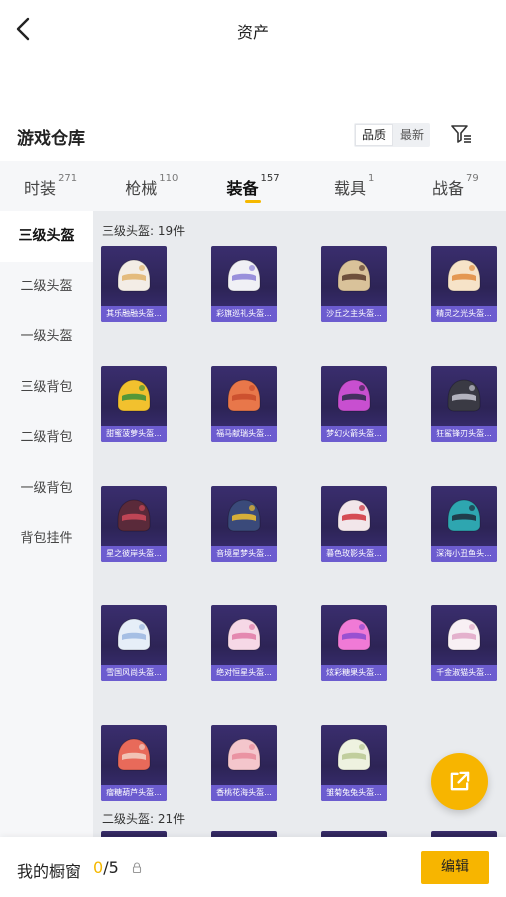 The image size is (506, 897). I want to click on tab-vehicles: 载具1, so click(354, 186).